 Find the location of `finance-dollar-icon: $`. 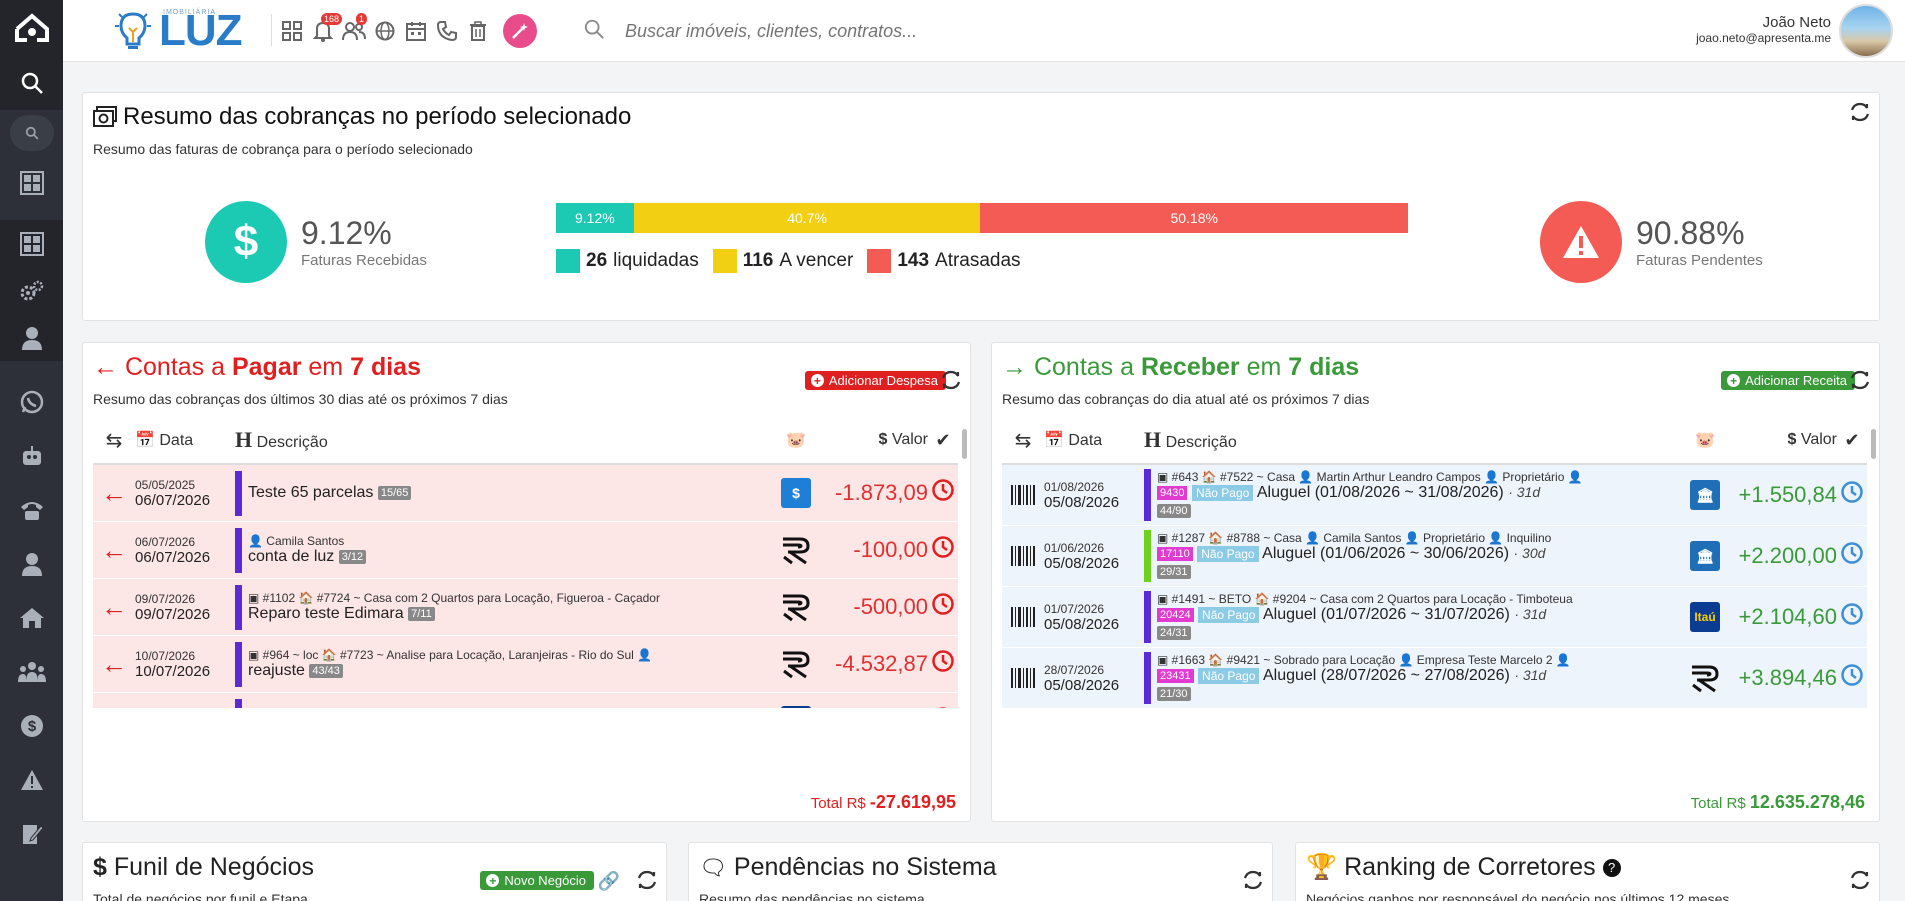

finance-dollar-icon: $ is located at coordinates (31, 726).